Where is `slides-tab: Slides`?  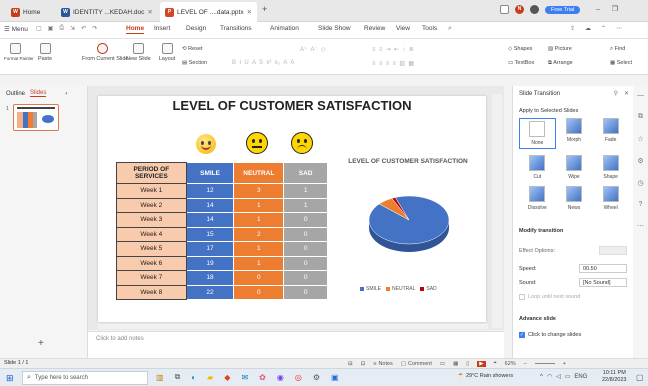
slides-tab: Slides is located at coordinates (38, 93).